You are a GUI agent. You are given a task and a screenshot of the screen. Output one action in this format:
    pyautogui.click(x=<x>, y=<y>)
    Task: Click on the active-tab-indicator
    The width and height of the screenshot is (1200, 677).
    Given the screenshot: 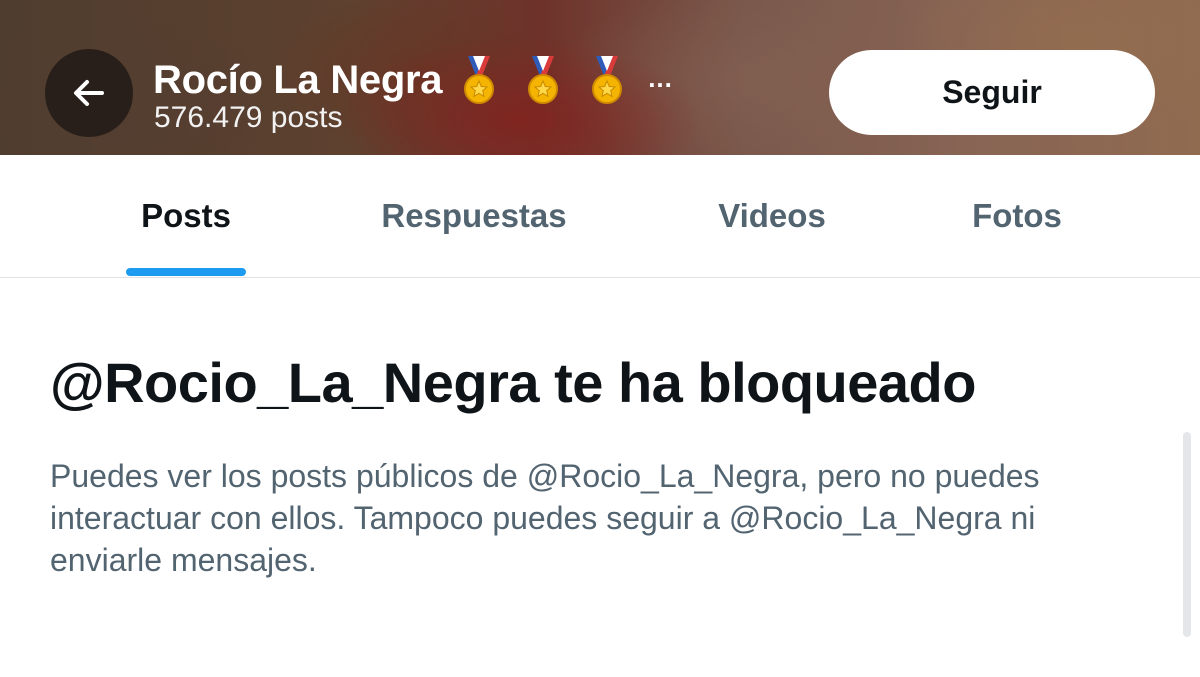 What is the action you would take?
    pyautogui.click(x=186, y=272)
    